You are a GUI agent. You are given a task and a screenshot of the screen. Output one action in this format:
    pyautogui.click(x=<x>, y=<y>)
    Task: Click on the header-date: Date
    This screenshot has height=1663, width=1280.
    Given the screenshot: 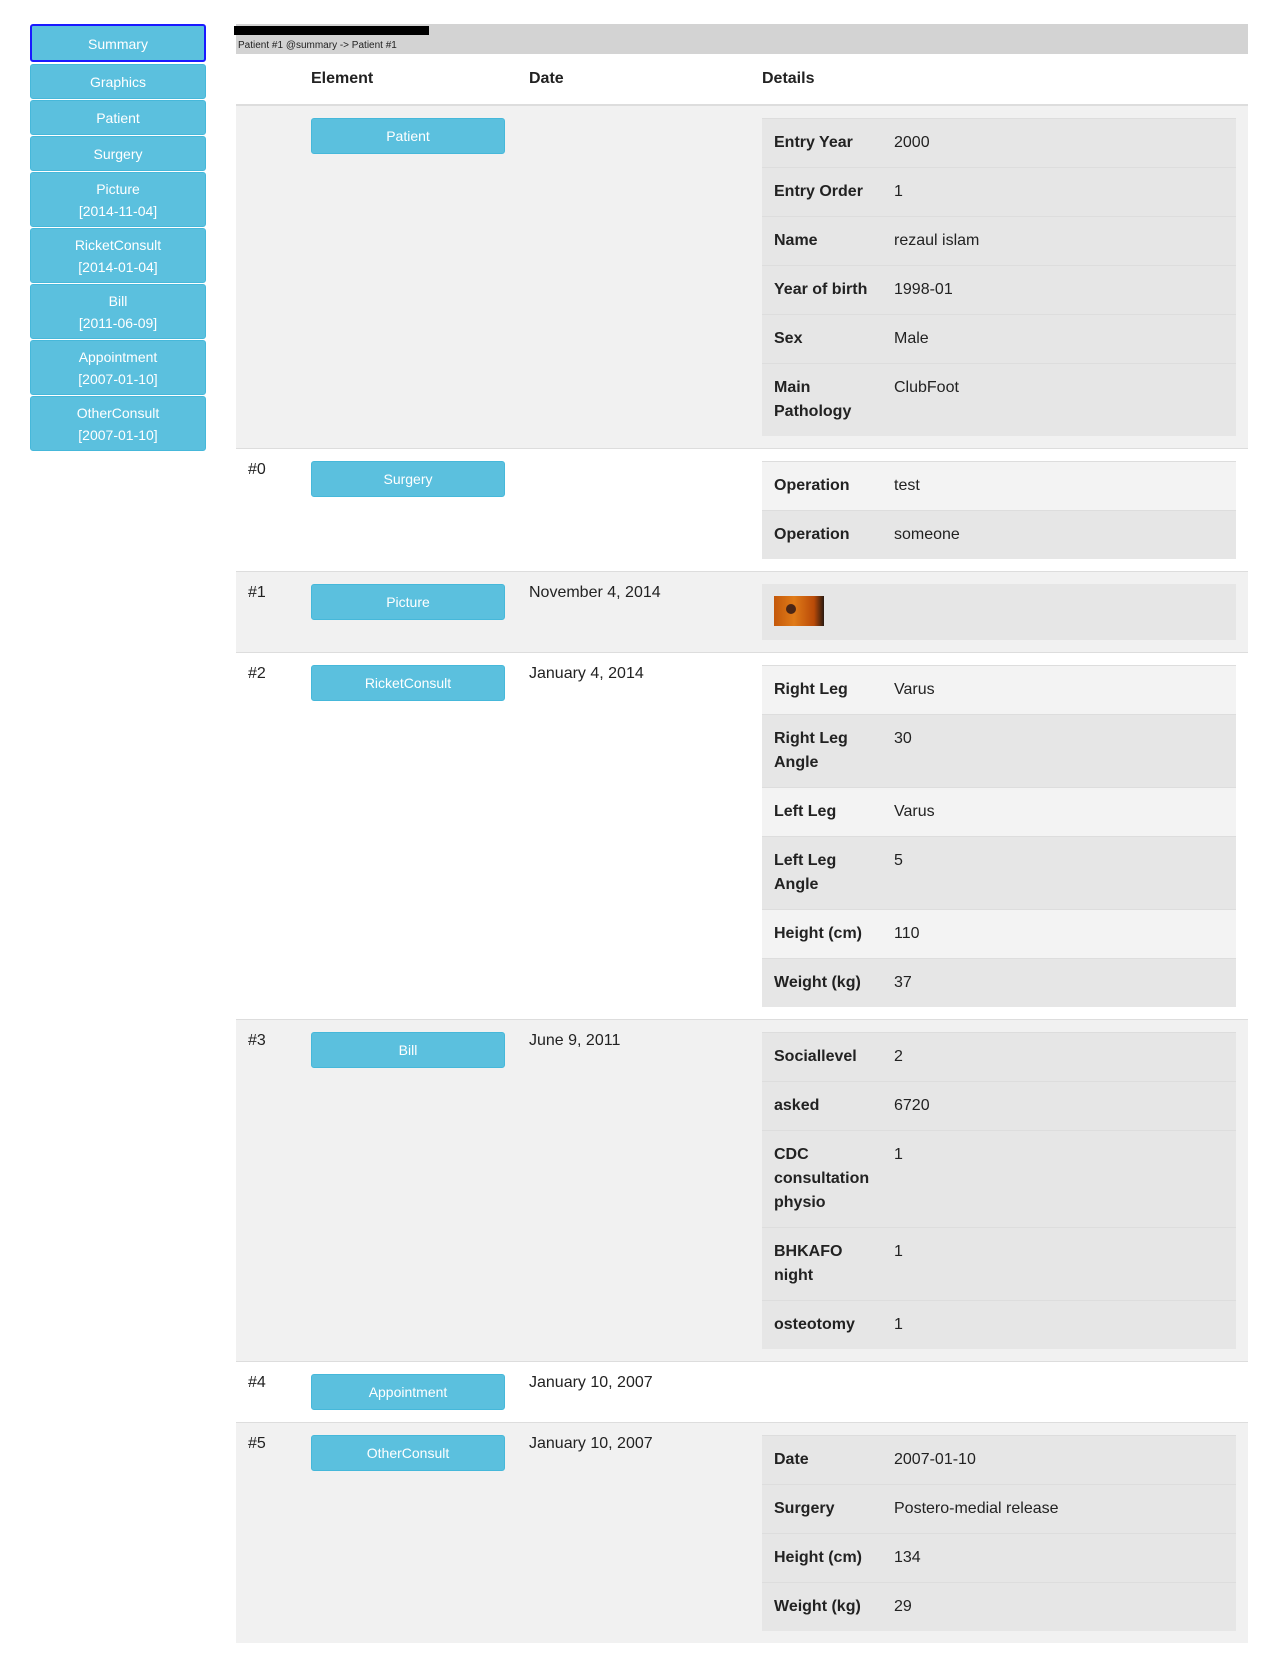 What is the action you would take?
    pyautogui.click(x=633, y=80)
    